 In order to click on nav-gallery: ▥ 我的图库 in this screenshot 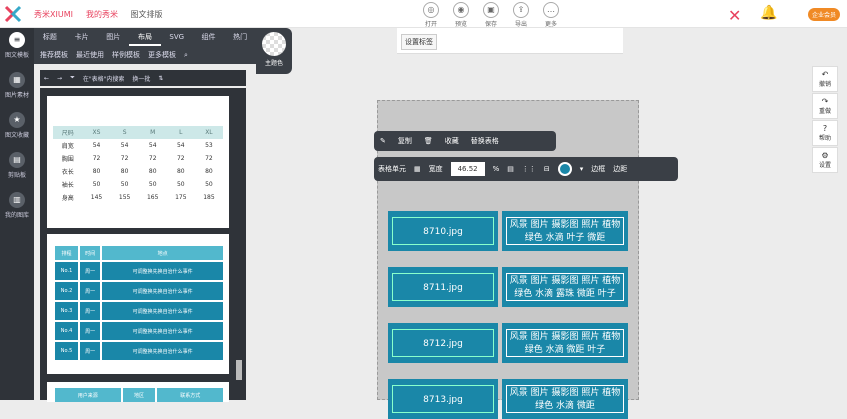, I will do `click(17, 205)`.